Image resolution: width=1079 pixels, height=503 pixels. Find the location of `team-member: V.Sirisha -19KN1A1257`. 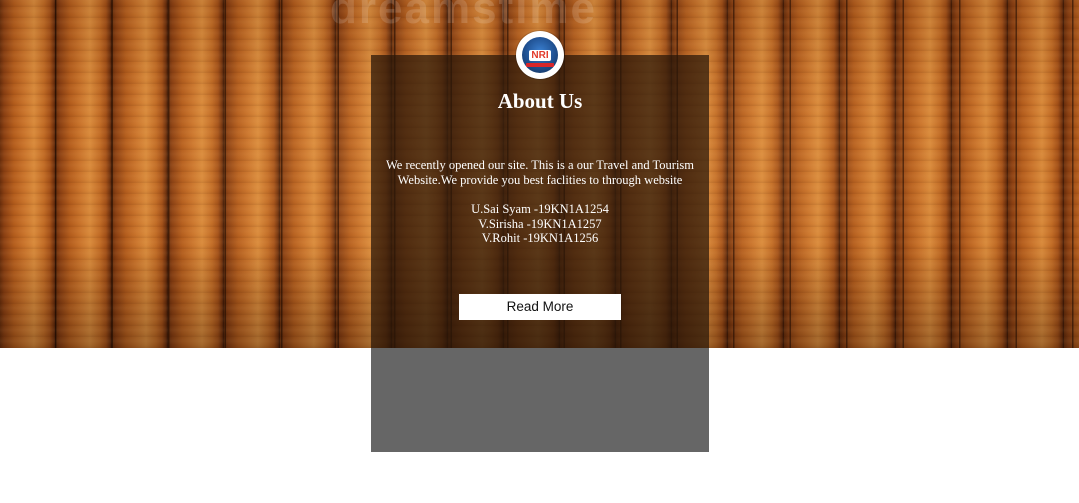

team-member: V.Sirisha -19KN1A1257 is located at coordinates (540, 223).